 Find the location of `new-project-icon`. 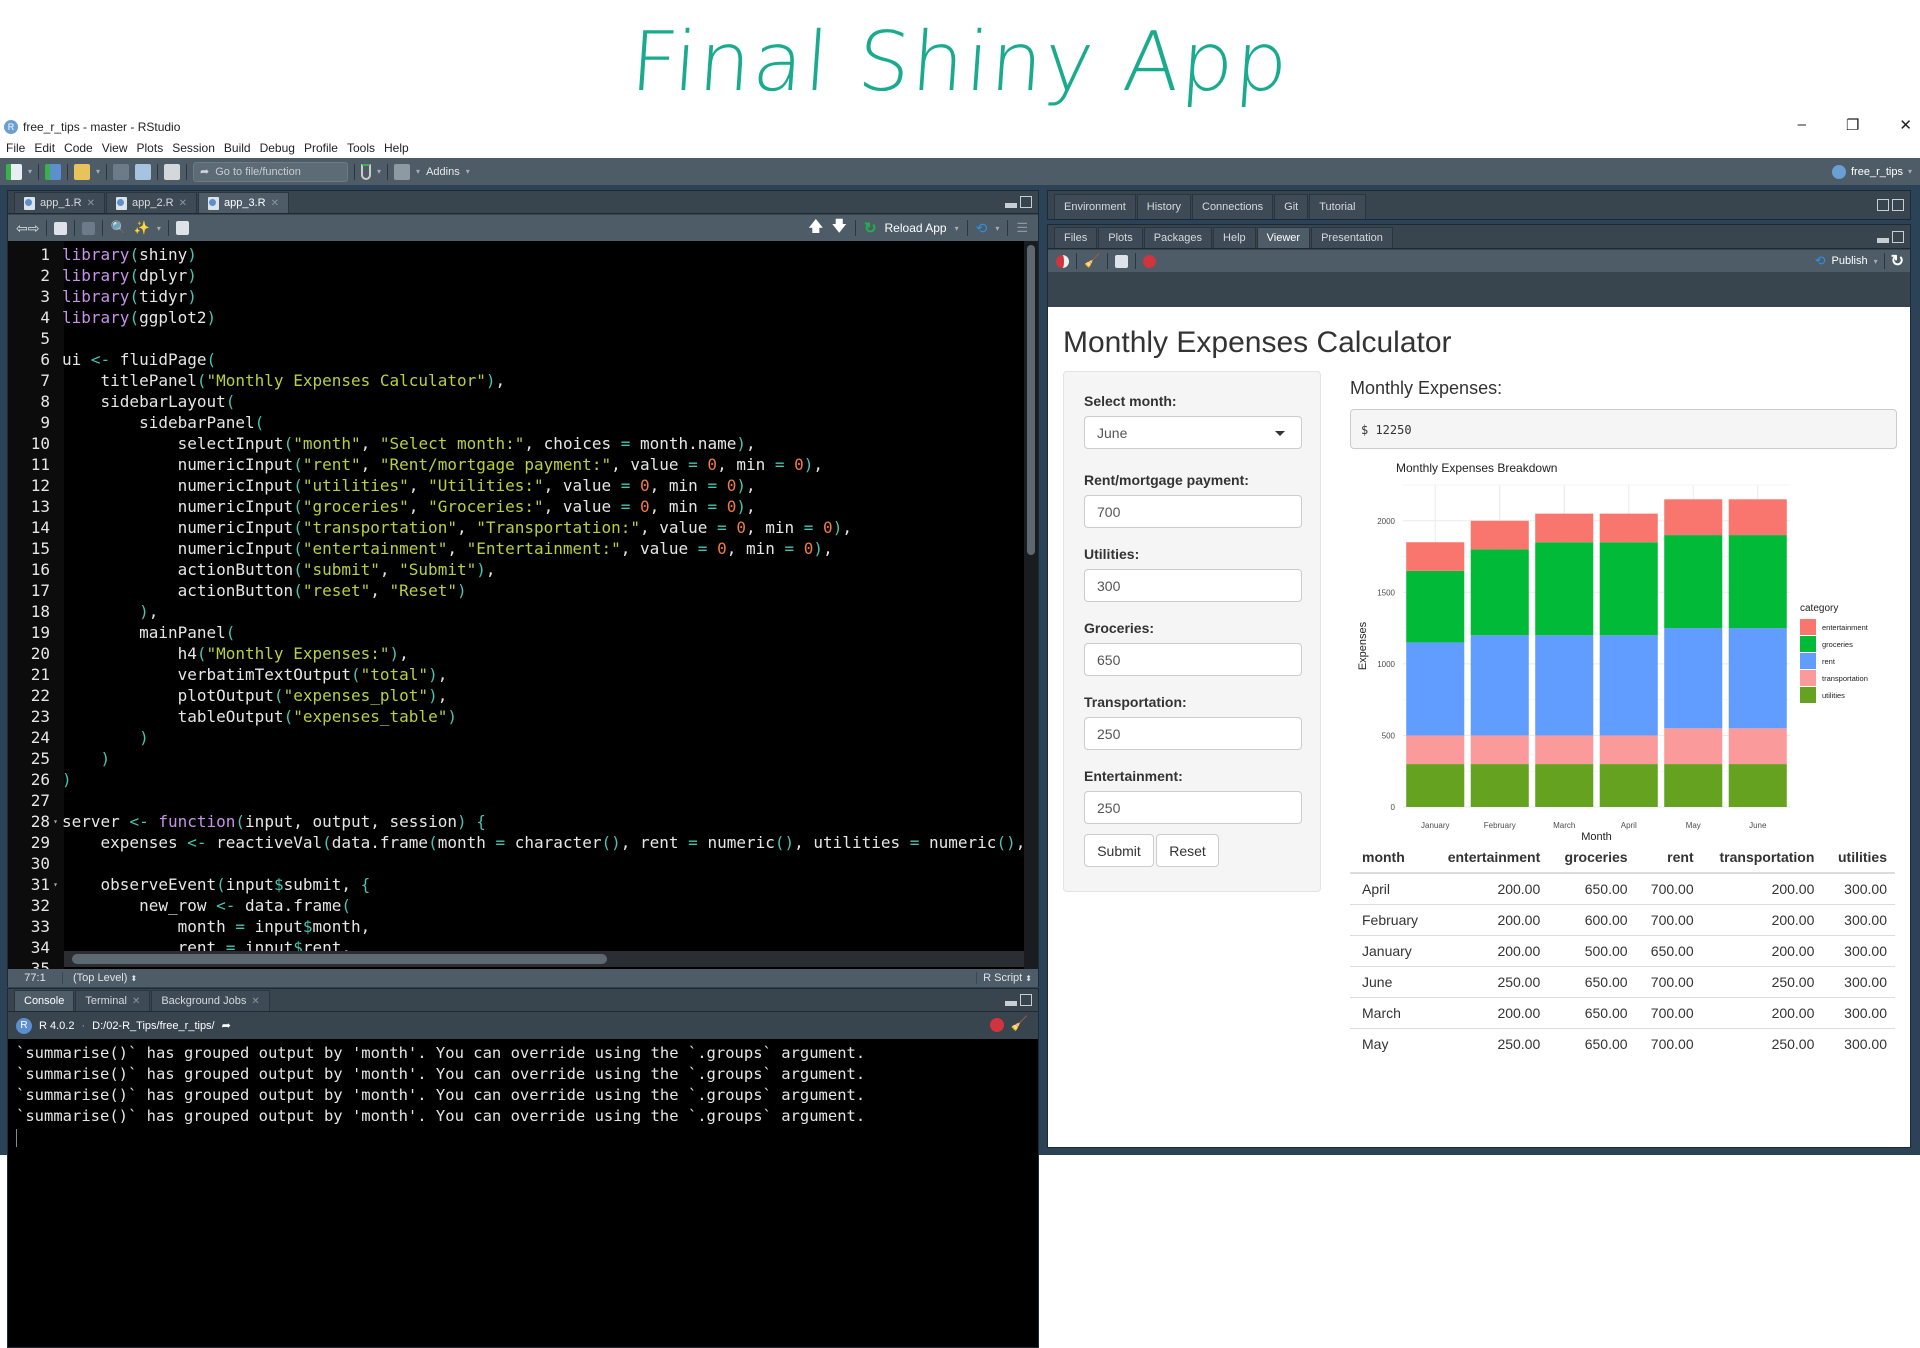

new-project-icon is located at coordinates (53, 171).